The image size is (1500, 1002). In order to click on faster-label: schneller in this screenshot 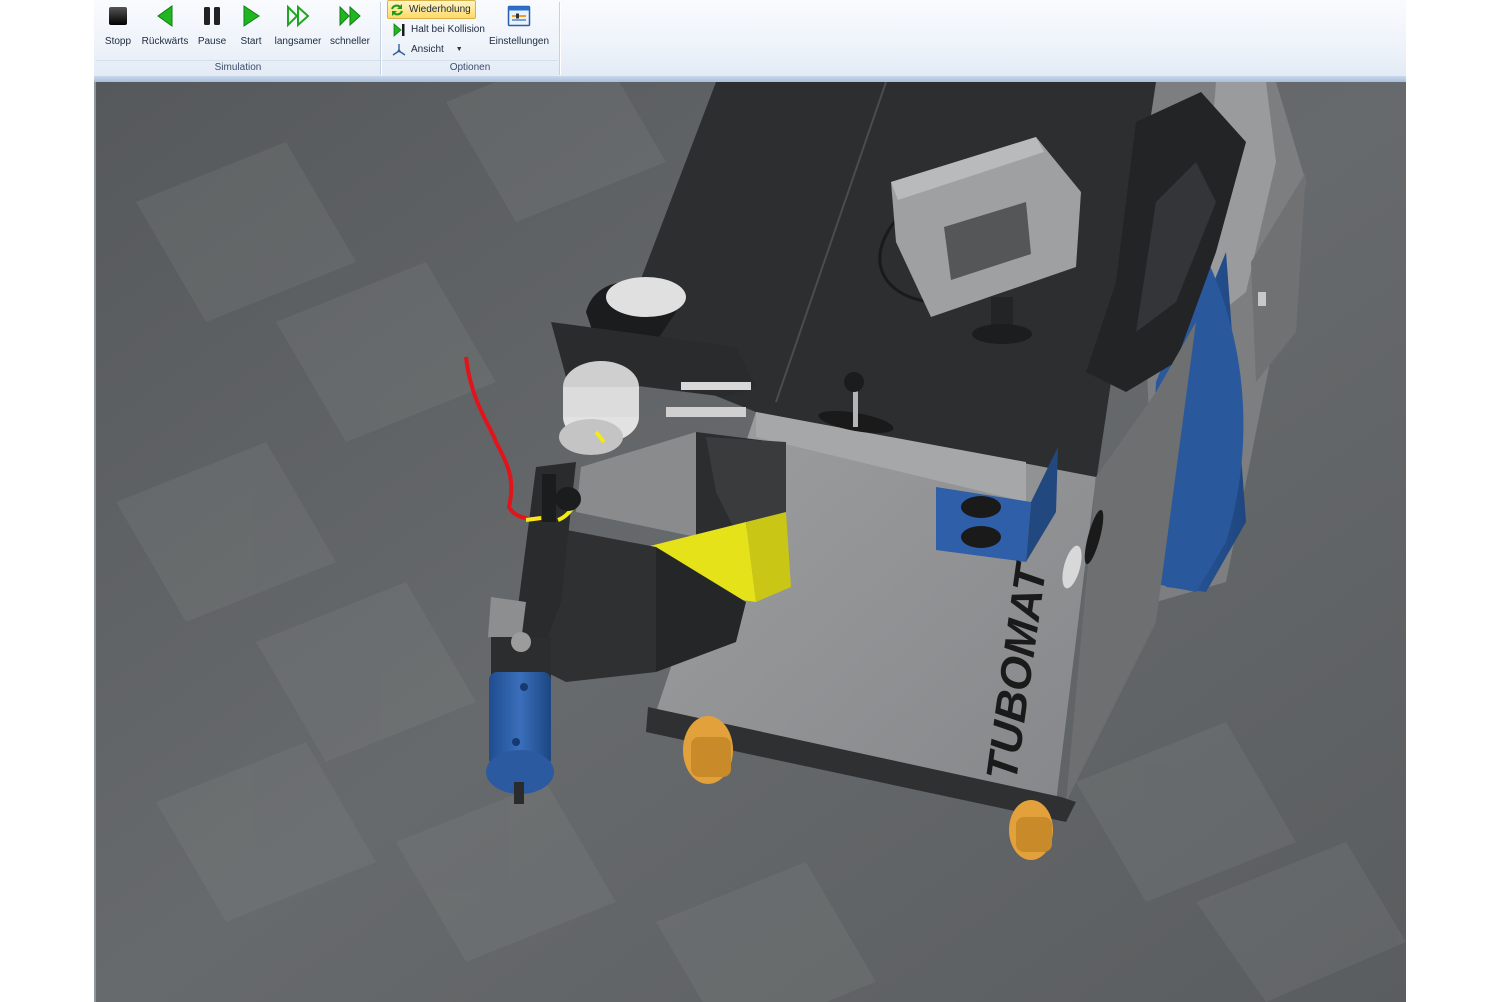, I will do `click(350, 41)`.